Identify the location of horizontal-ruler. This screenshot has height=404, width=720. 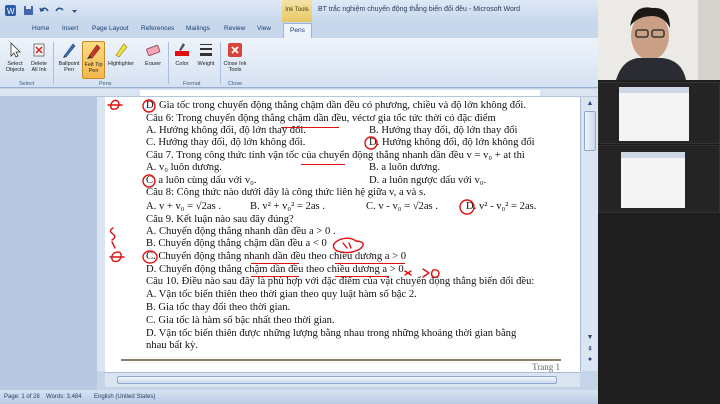
(299, 93).